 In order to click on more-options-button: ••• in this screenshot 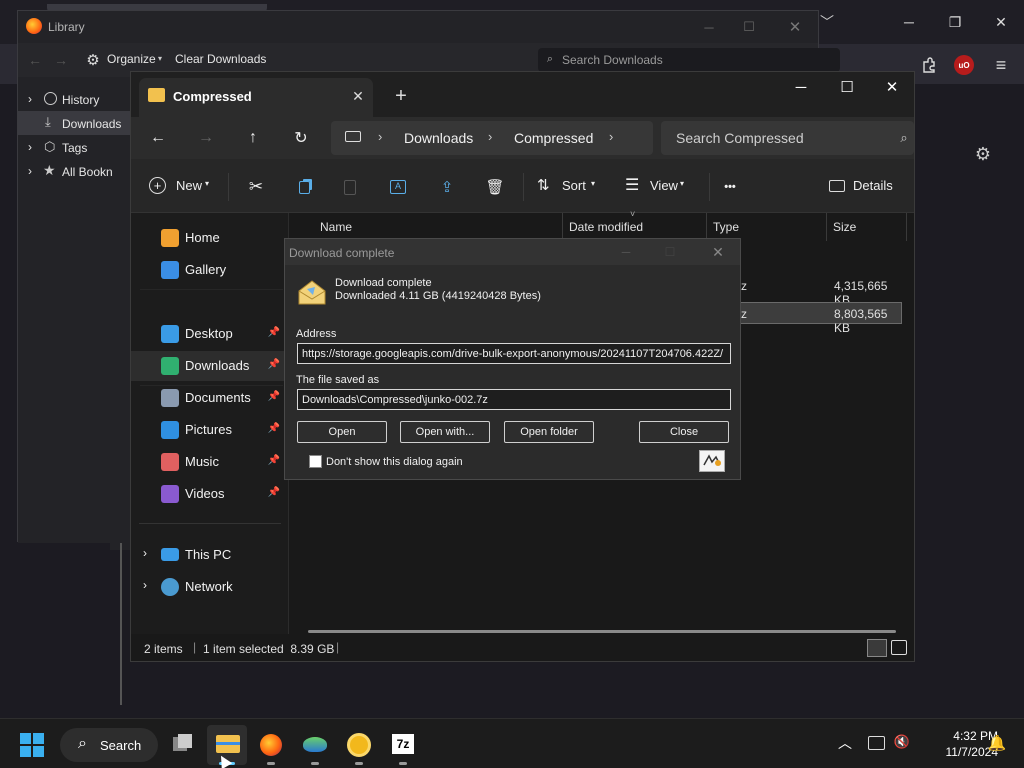, I will do `click(730, 187)`.